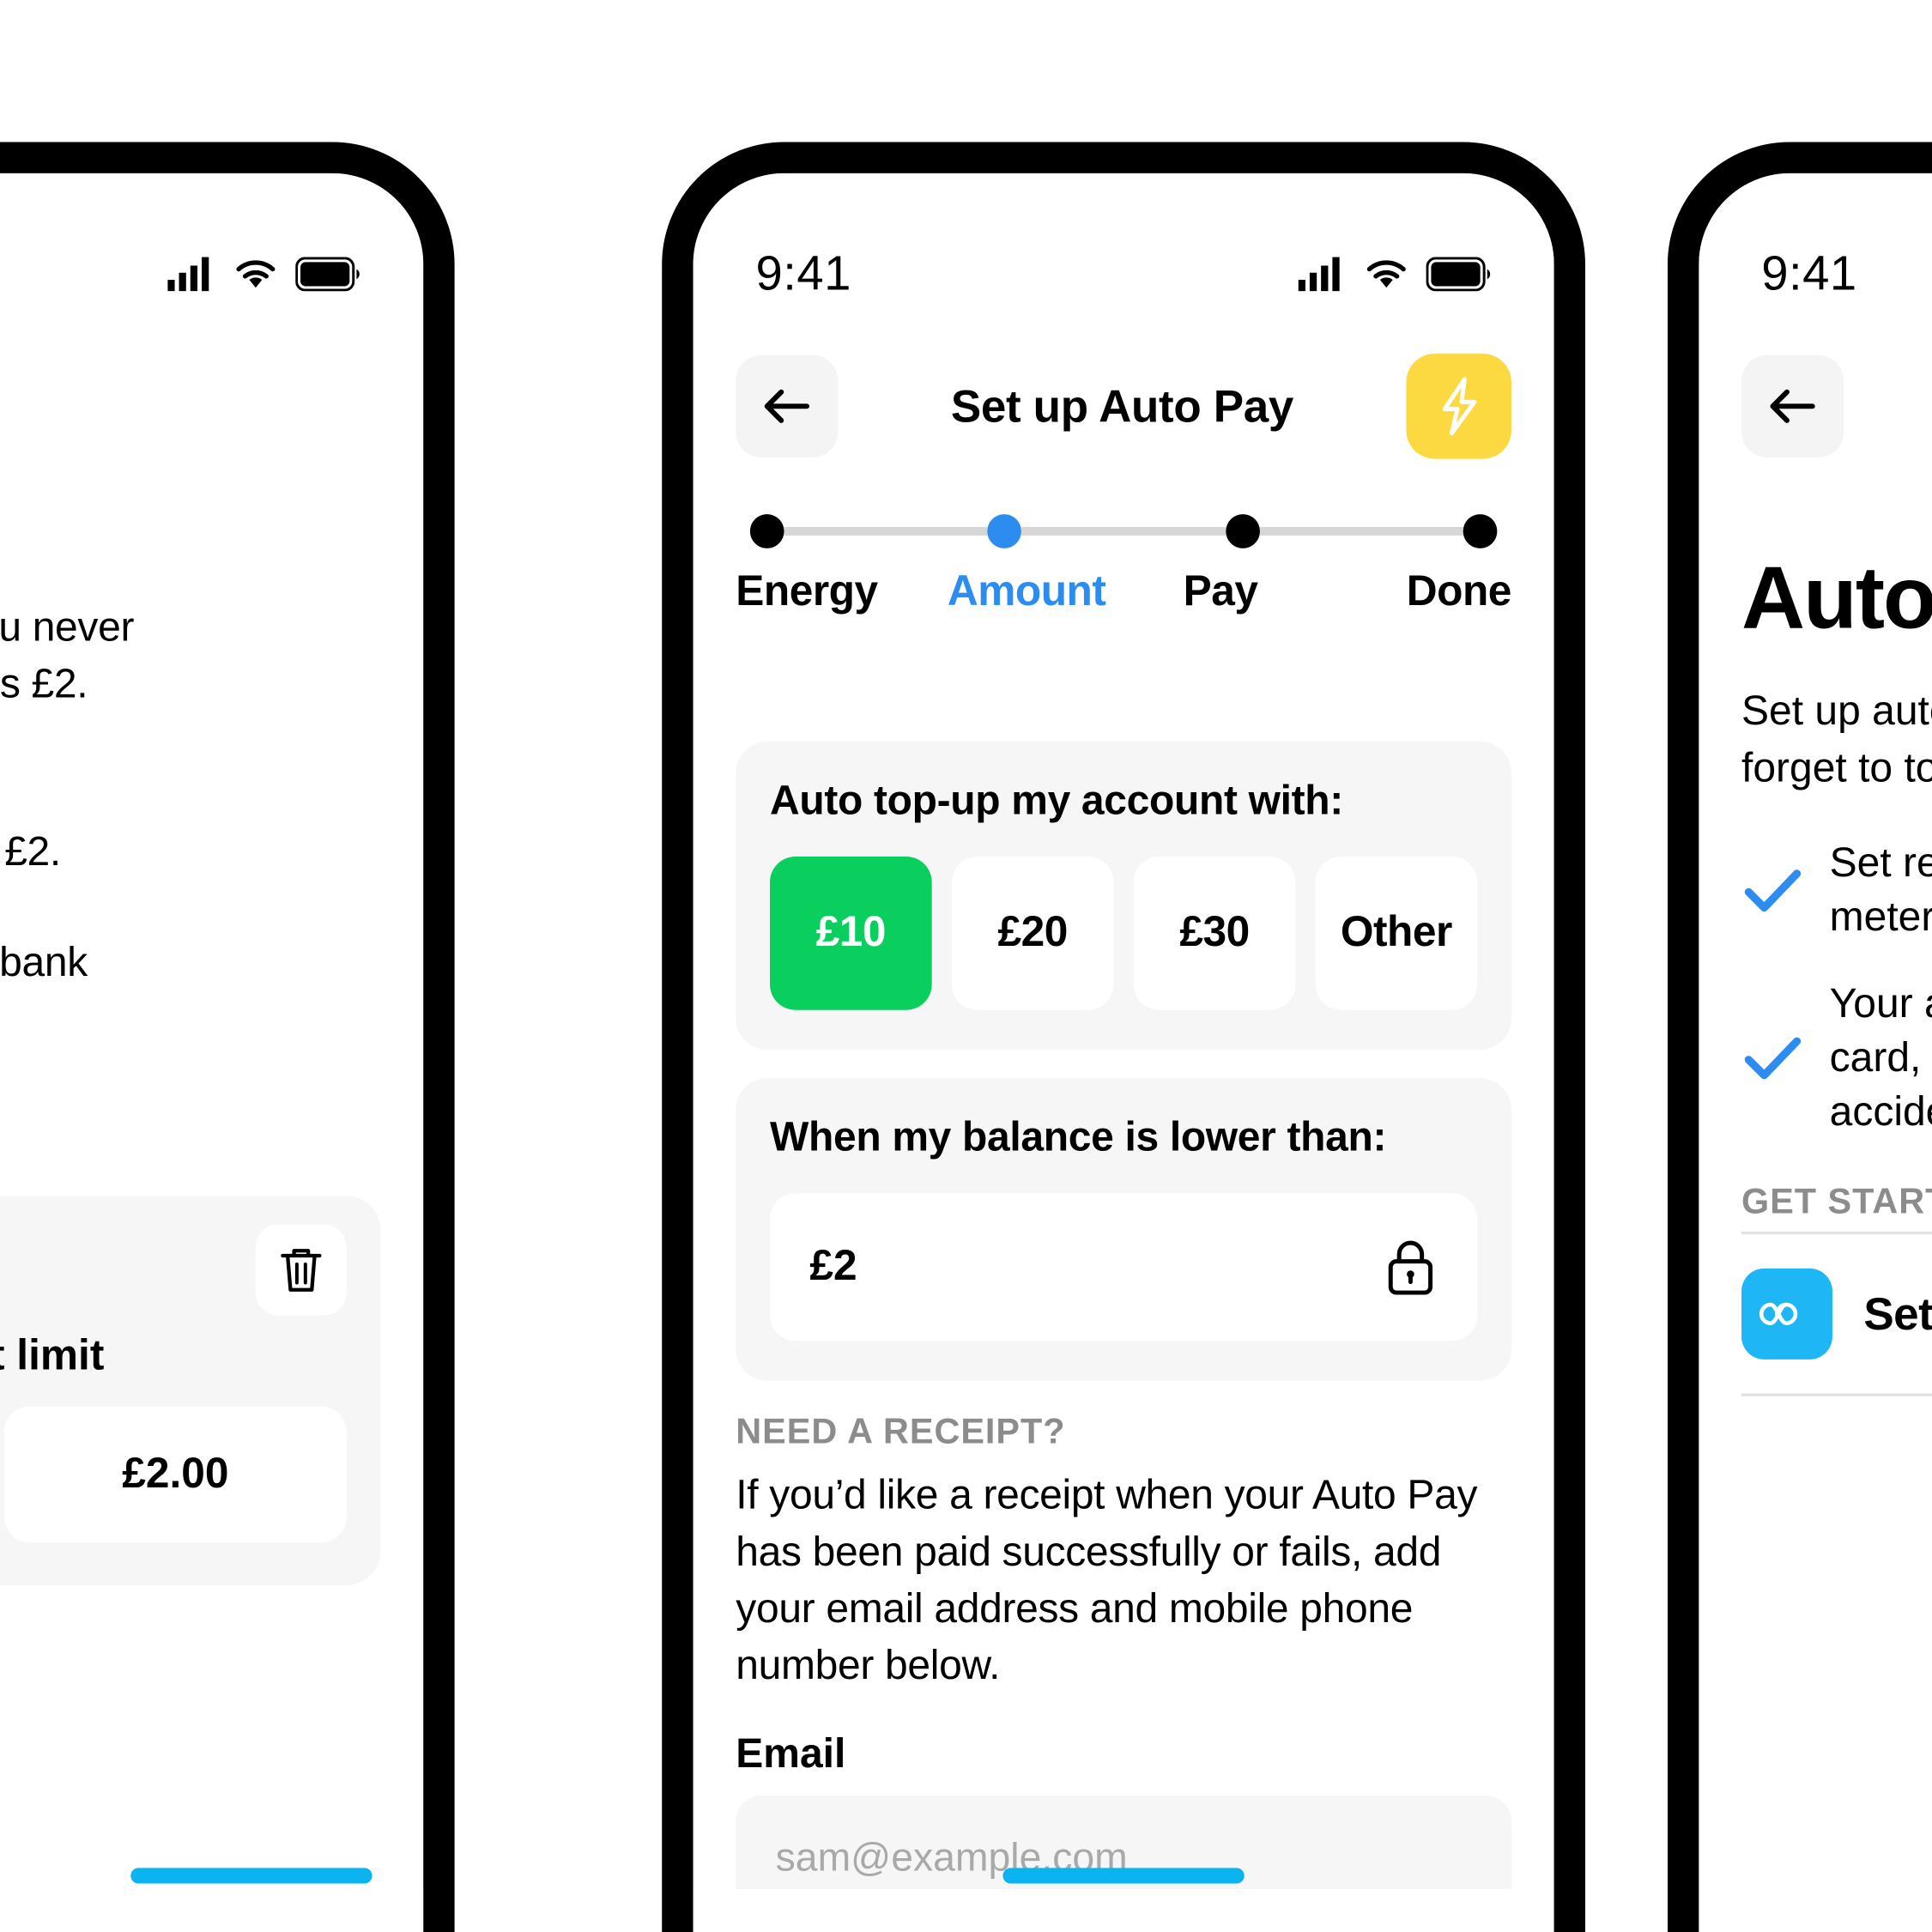 Image resolution: width=1932 pixels, height=1932 pixels. What do you see at coordinates (1411, 1268) in the screenshot?
I see `lock-icon` at bounding box center [1411, 1268].